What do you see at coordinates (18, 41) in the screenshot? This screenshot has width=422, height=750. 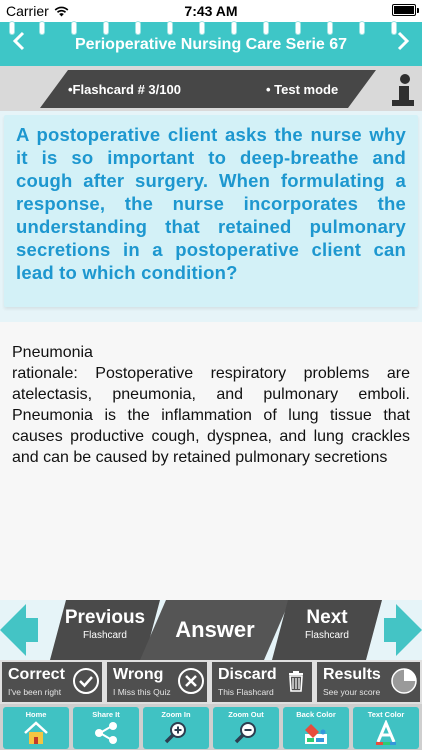 I see `chevron-left-icon` at bounding box center [18, 41].